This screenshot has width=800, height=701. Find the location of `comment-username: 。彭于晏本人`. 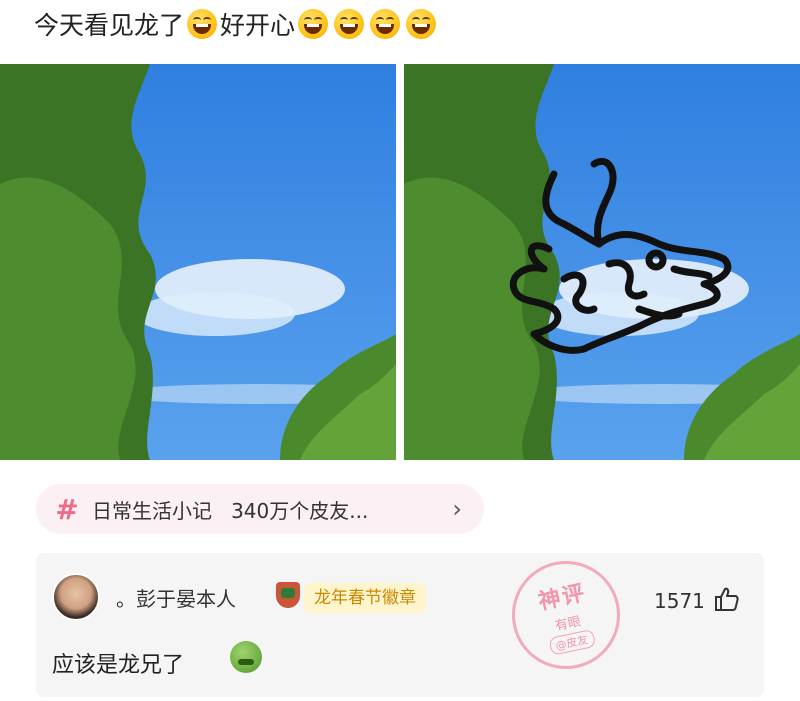

comment-username: 。彭于晏本人 is located at coordinates (176, 597).